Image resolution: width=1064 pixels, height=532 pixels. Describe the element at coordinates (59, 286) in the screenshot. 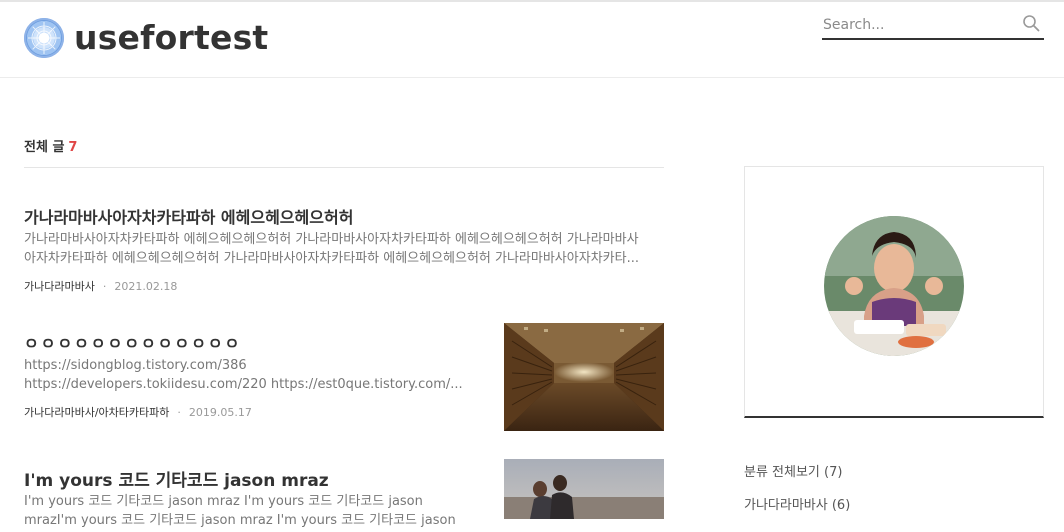

I see `post-category: 가나다라마바사` at that location.